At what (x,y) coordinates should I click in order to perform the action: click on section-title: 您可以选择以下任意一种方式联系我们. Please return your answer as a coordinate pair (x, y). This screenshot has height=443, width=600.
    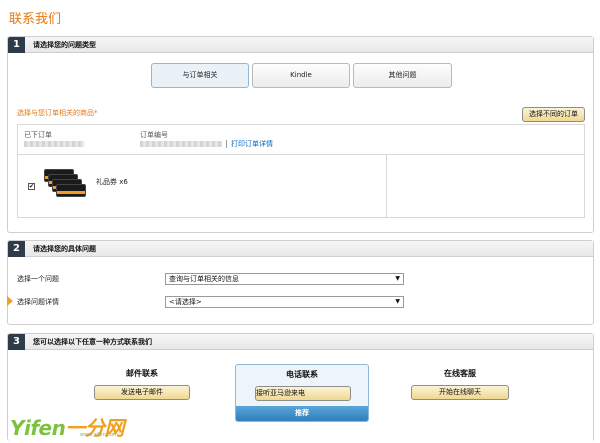
    Looking at the image, I should click on (92, 342).